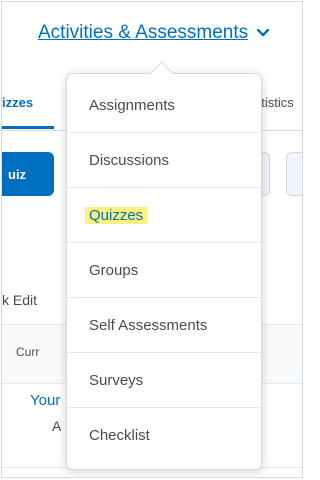 The height and width of the screenshot is (480, 320). What do you see at coordinates (119, 435) in the screenshot?
I see `menu-item-label: Checklist` at bounding box center [119, 435].